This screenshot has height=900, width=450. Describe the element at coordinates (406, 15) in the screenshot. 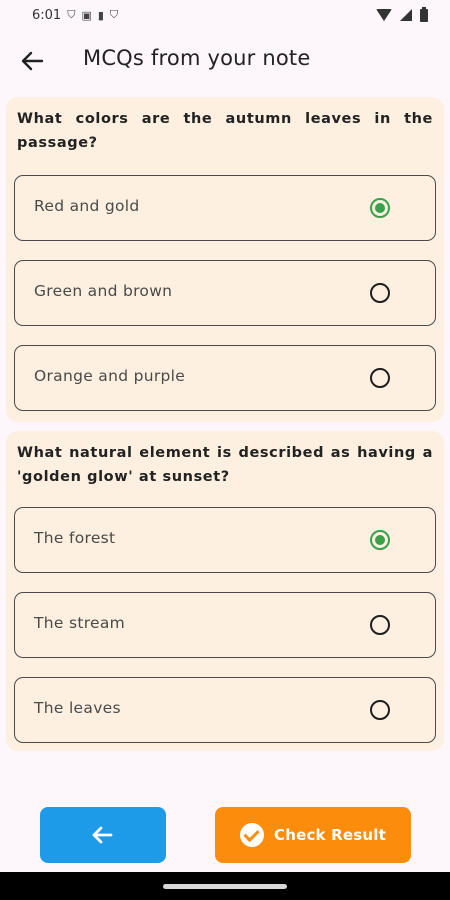

I see `signal-icon` at that location.